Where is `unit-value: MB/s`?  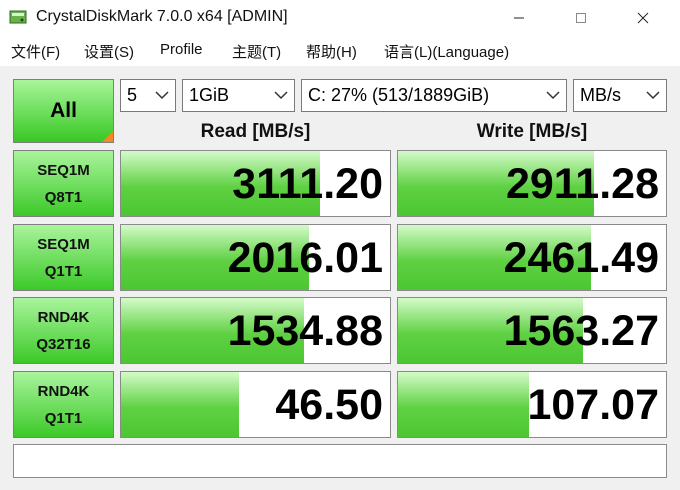 unit-value: MB/s is located at coordinates (601, 95).